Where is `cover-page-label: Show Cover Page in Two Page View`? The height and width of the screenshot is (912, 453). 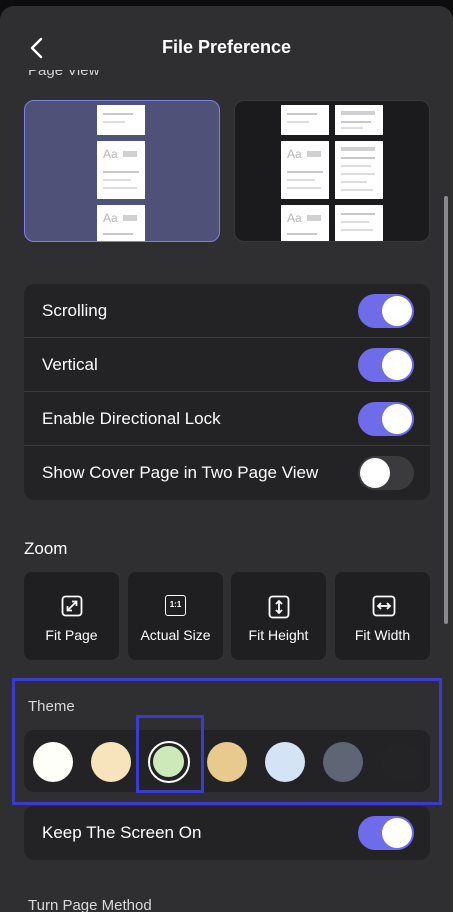
cover-page-label: Show Cover Page in Two Page View is located at coordinates (180, 472).